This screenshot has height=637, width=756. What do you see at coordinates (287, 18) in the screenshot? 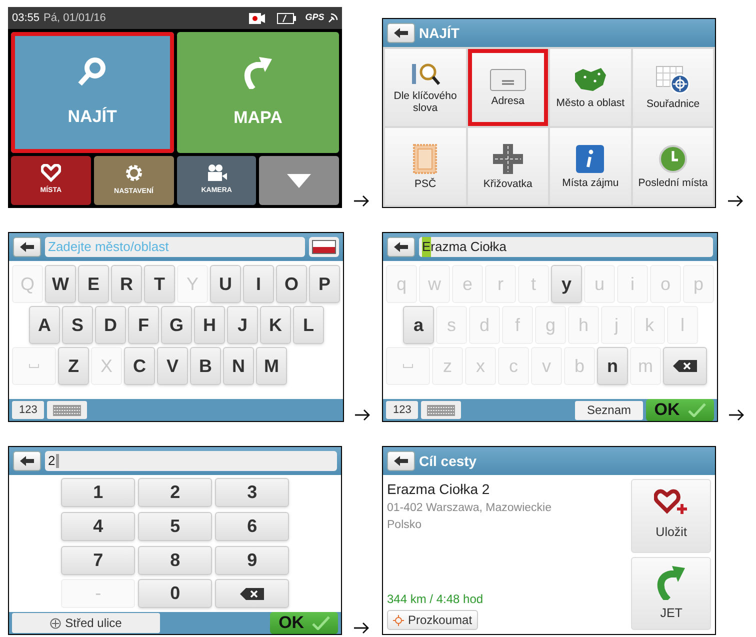
I see `battery-icon` at bounding box center [287, 18].